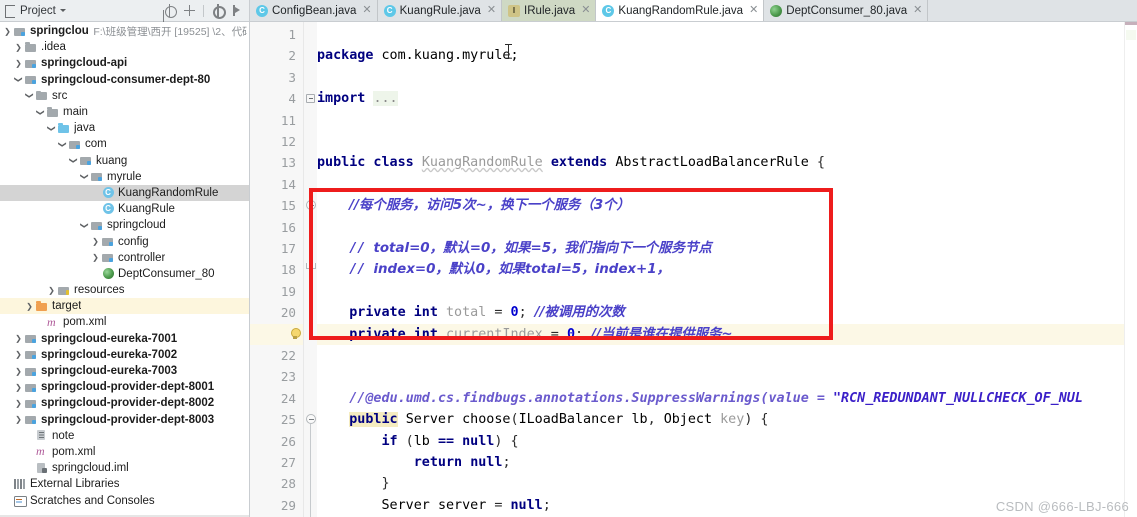 The height and width of the screenshot is (517, 1137). I want to click on editor-tab-kuangrandomrule: C KuangRandomRule.java ✕, so click(680, 10).